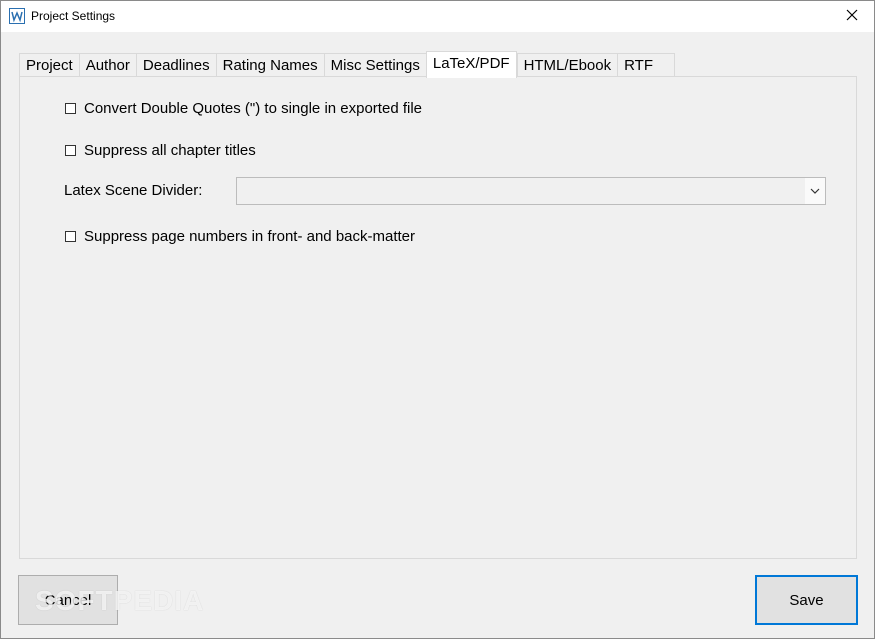  What do you see at coordinates (70, 150) in the screenshot?
I see `suppress-chapter-titles-checkbox` at bounding box center [70, 150].